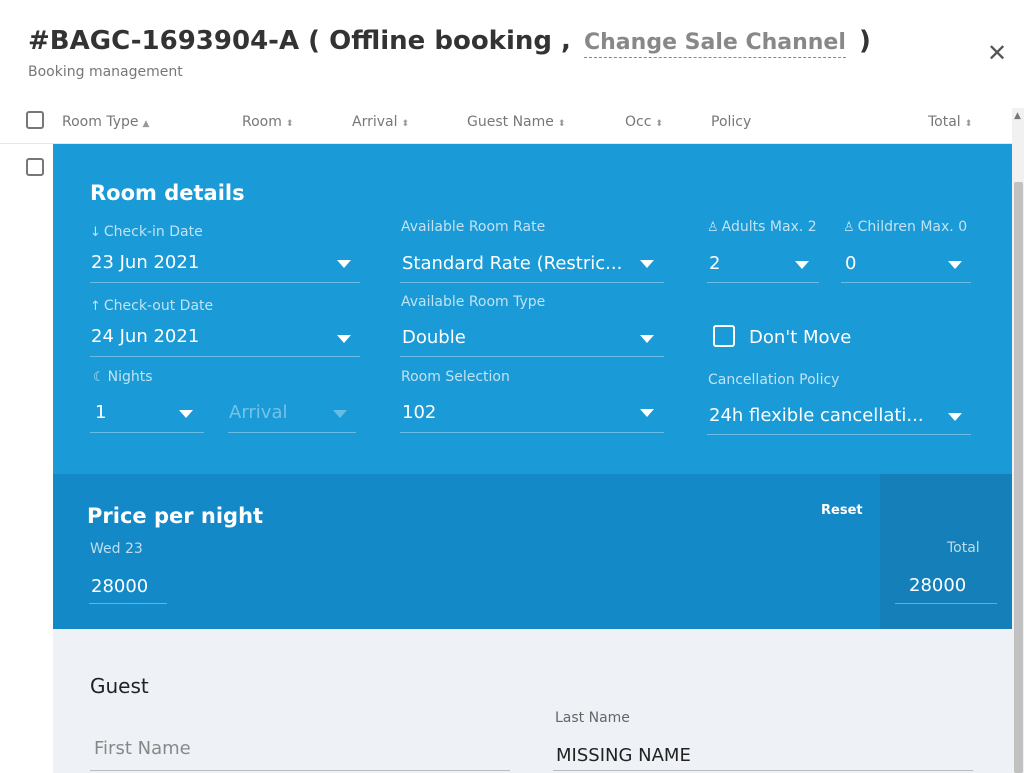  What do you see at coordinates (800, 337) in the screenshot?
I see `dont-move-label: Don't Move` at bounding box center [800, 337].